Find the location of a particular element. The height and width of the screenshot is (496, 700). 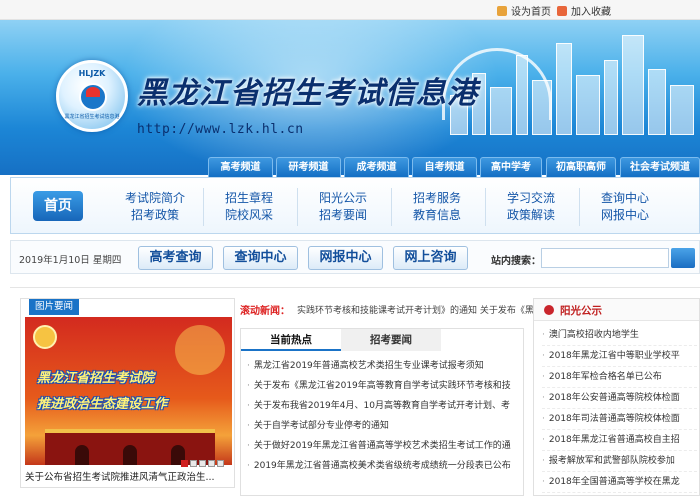

nav-link: 院校风采 is located at coordinates (249, 215).